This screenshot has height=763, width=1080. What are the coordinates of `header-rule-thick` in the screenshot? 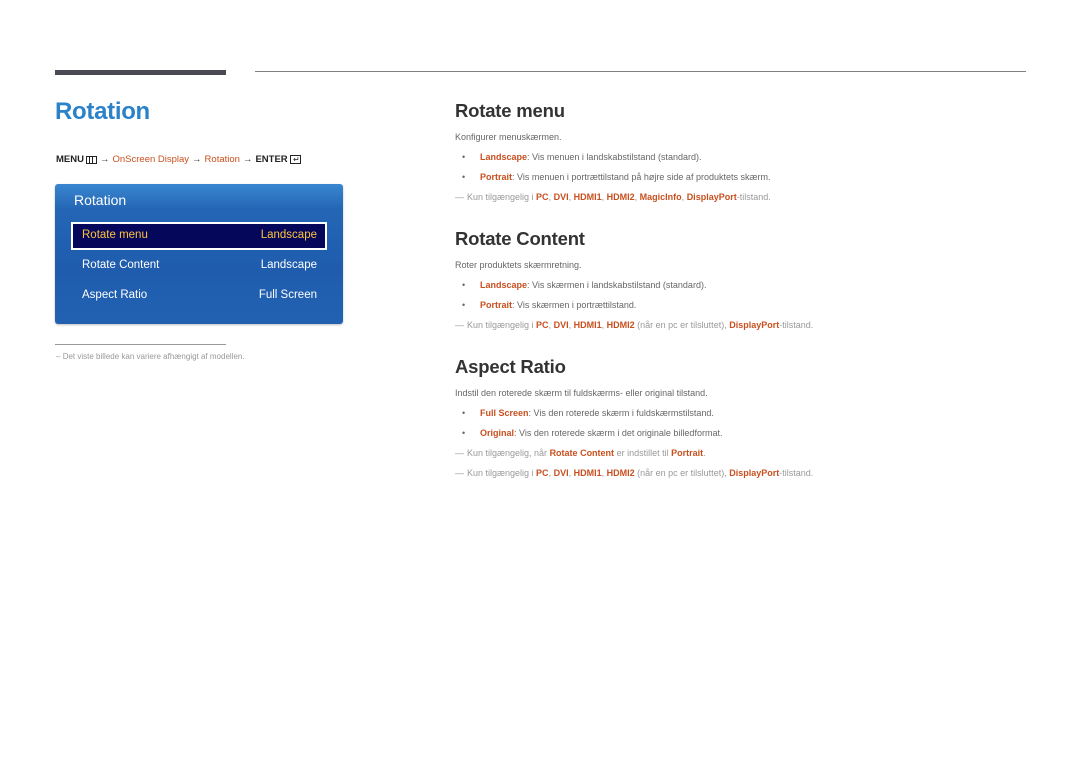 It's located at (140, 72).